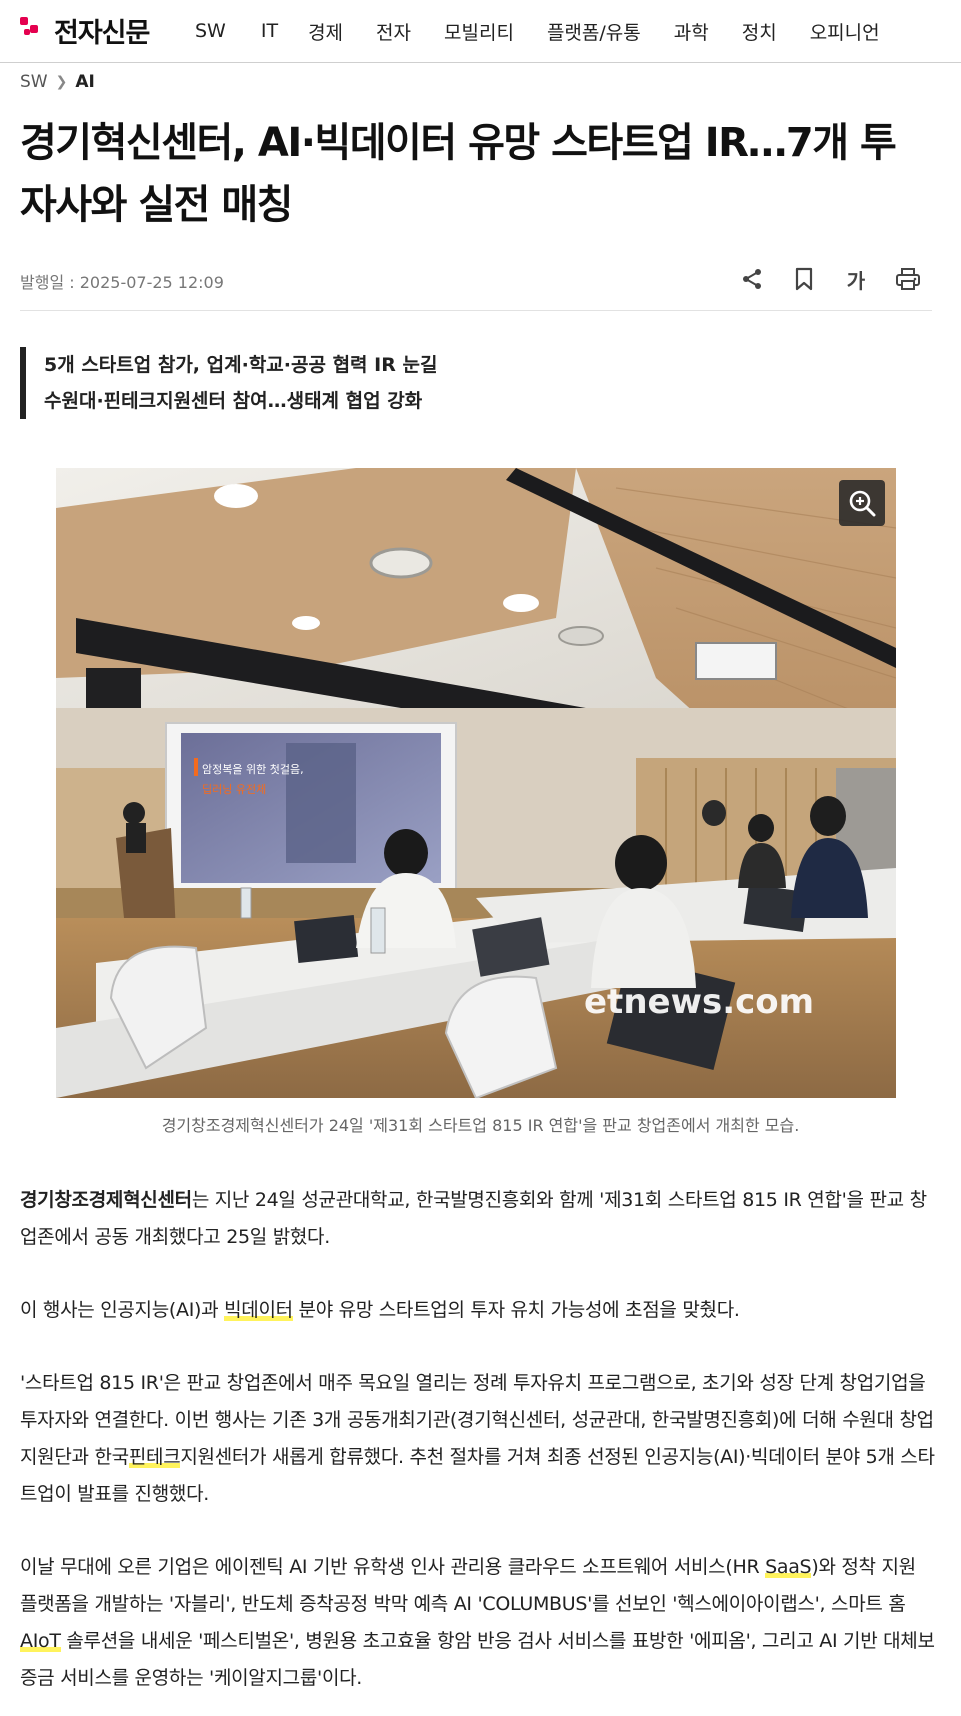 This screenshot has height=1716, width=961. Describe the element at coordinates (393, 31) in the screenshot. I see `nav-item-electronics: 전자` at that location.